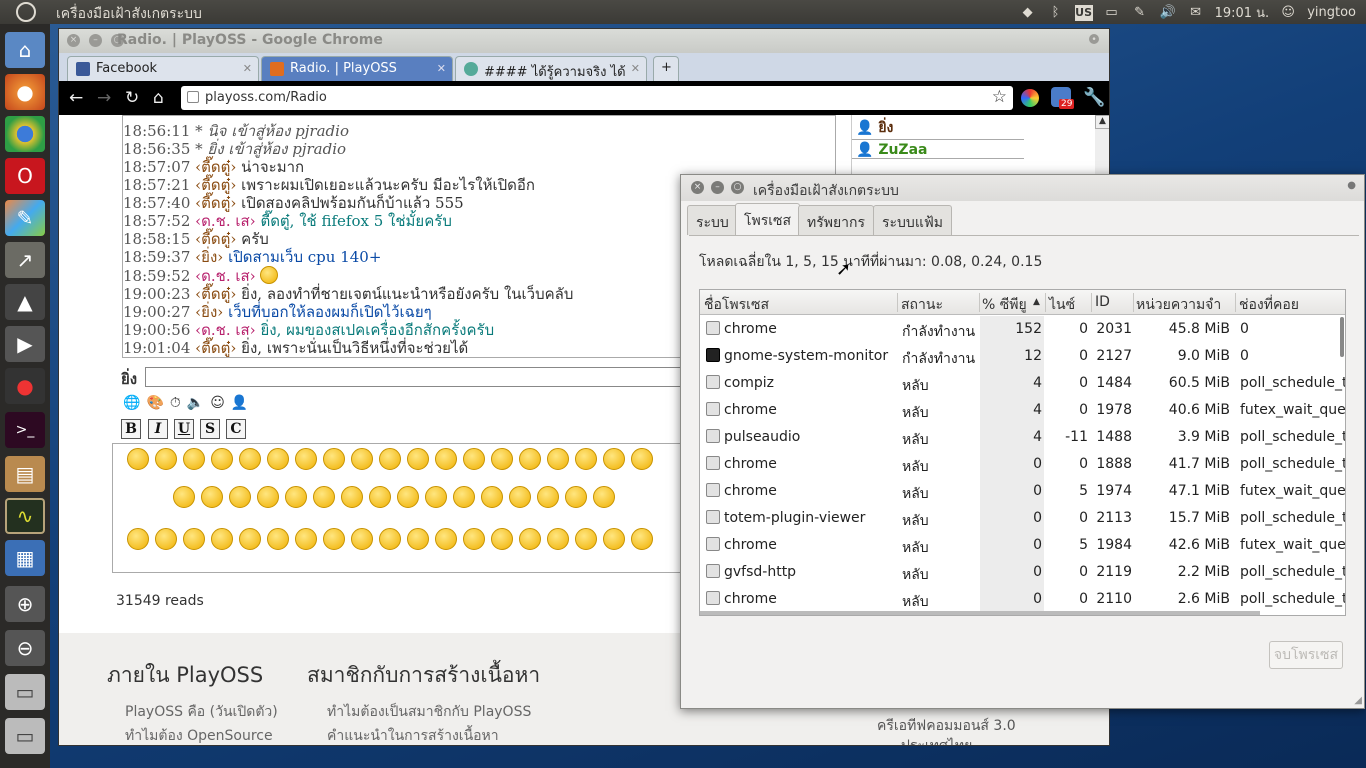 The height and width of the screenshot is (768, 1366). I want to click on clock-icon: ⏱, so click(175, 403).